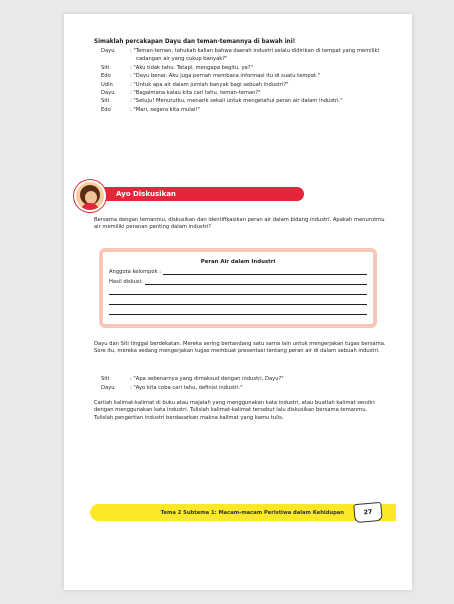  What do you see at coordinates (135, 272) in the screenshot?
I see `group-members-label: Anggota kelompok :` at bounding box center [135, 272].